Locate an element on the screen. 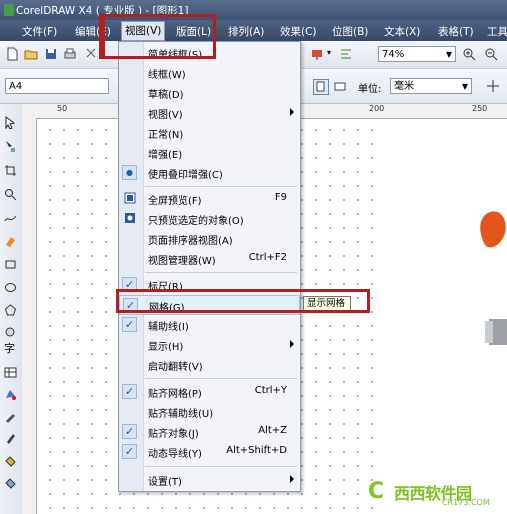 Image resolution: width=507 pixels, height=514 pixels. menu-item-label: 使用叠印增强(C) is located at coordinates (185, 175).